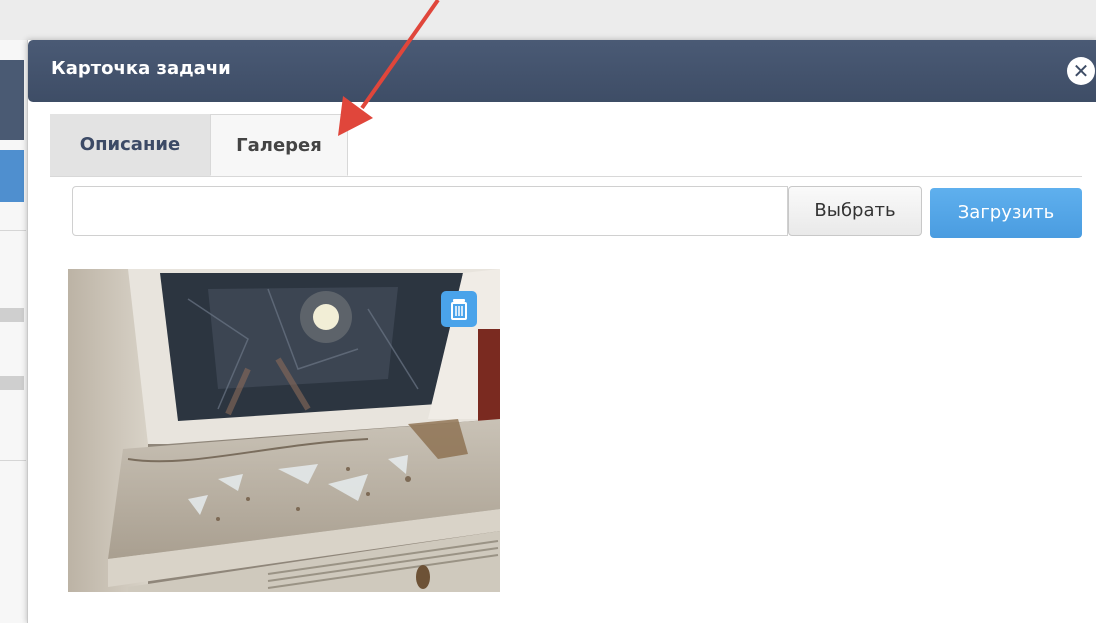 The image size is (1096, 623). What do you see at coordinates (566, 145) in the screenshot?
I see `tab-bar: Описание Галерея` at bounding box center [566, 145].